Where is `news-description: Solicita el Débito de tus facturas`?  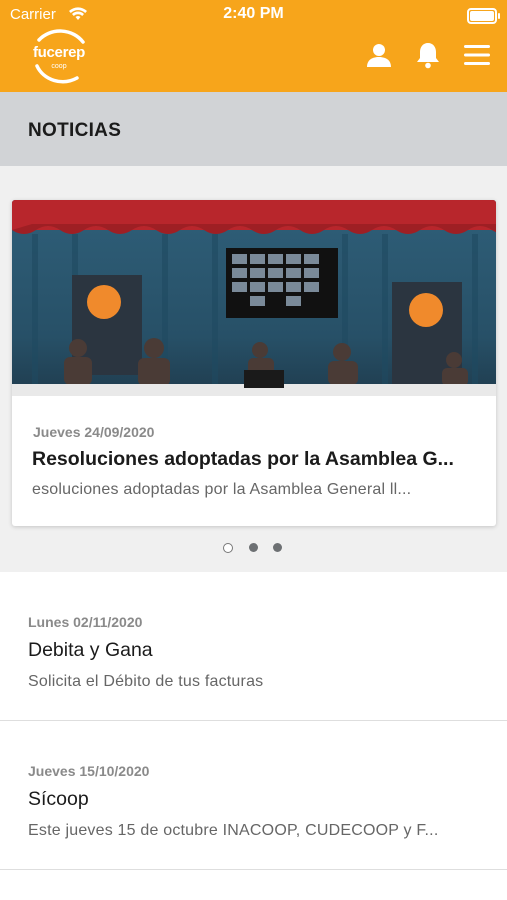
news-description: Solicita el Débito de tus facturas is located at coordinates (146, 681).